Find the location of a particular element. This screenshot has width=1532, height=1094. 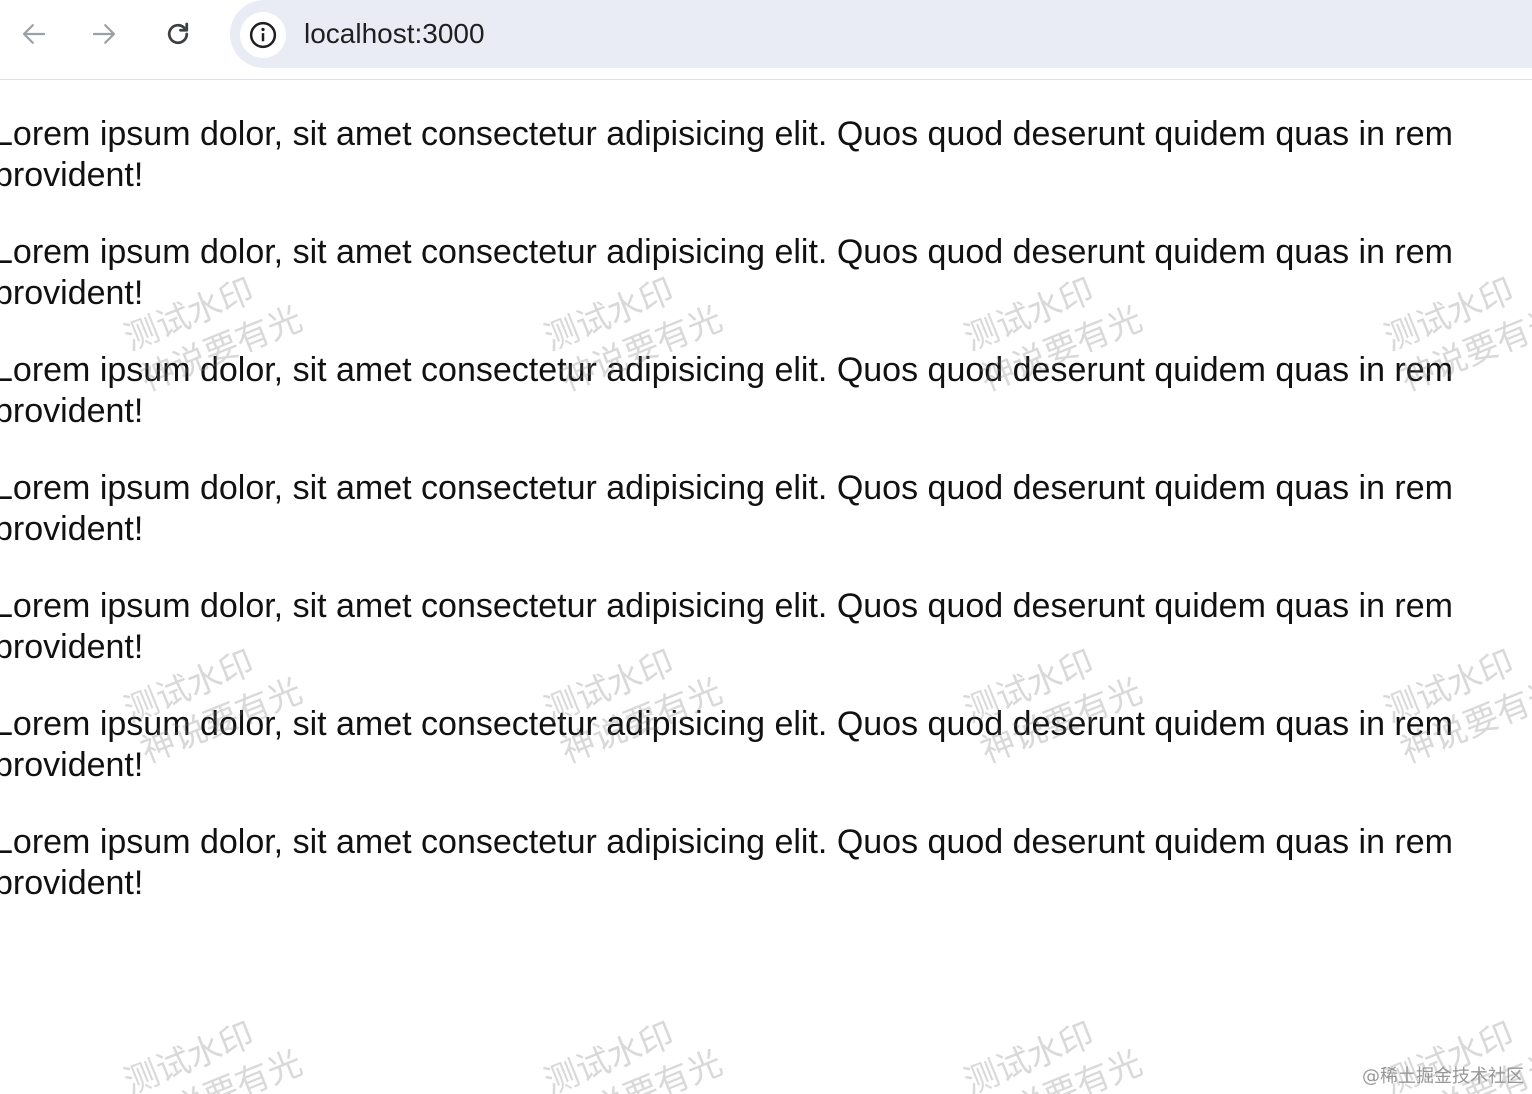

back-button is located at coordinates (34, 34).